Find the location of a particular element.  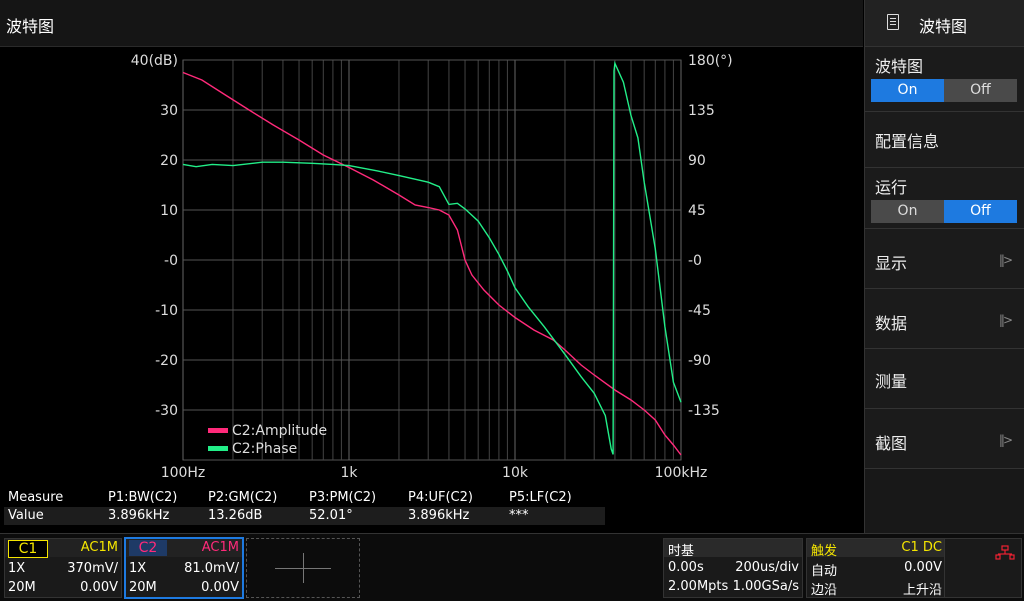

menu-item-label: 显示 is located at coordinates (891, 263).